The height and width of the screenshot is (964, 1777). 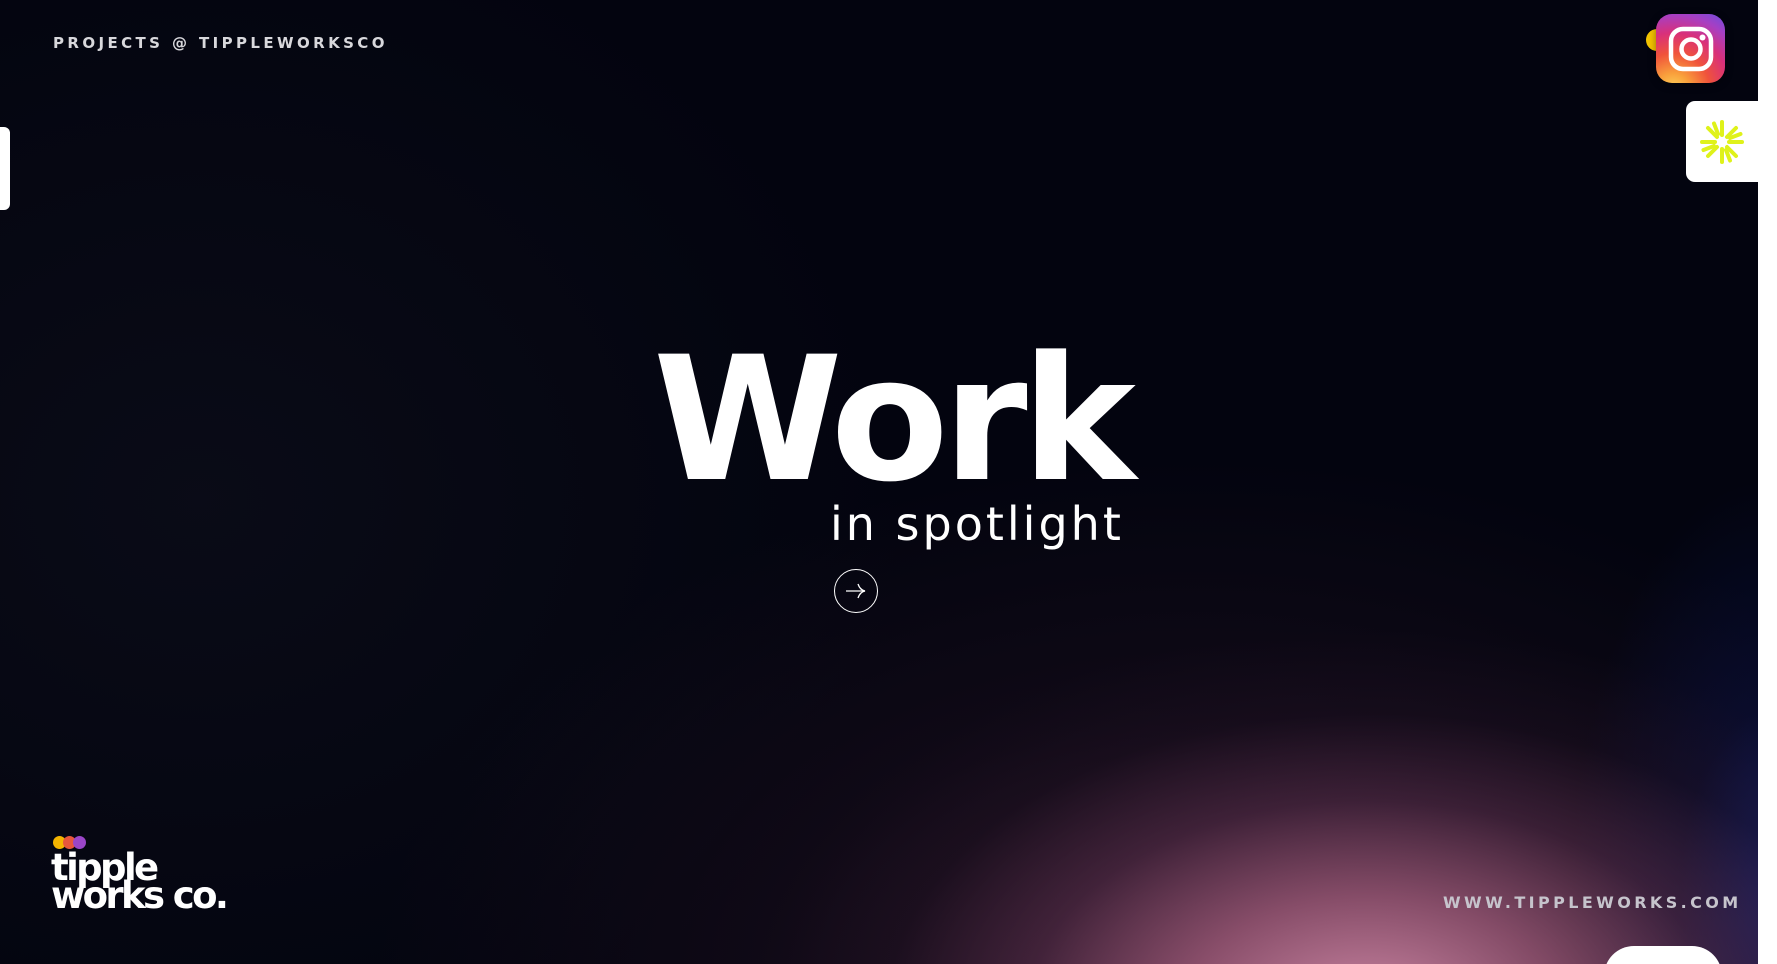 What do you see at coordinates (5, 168) in the screenshot?
I see `left-side-tab` at bounding box center [5, 168].